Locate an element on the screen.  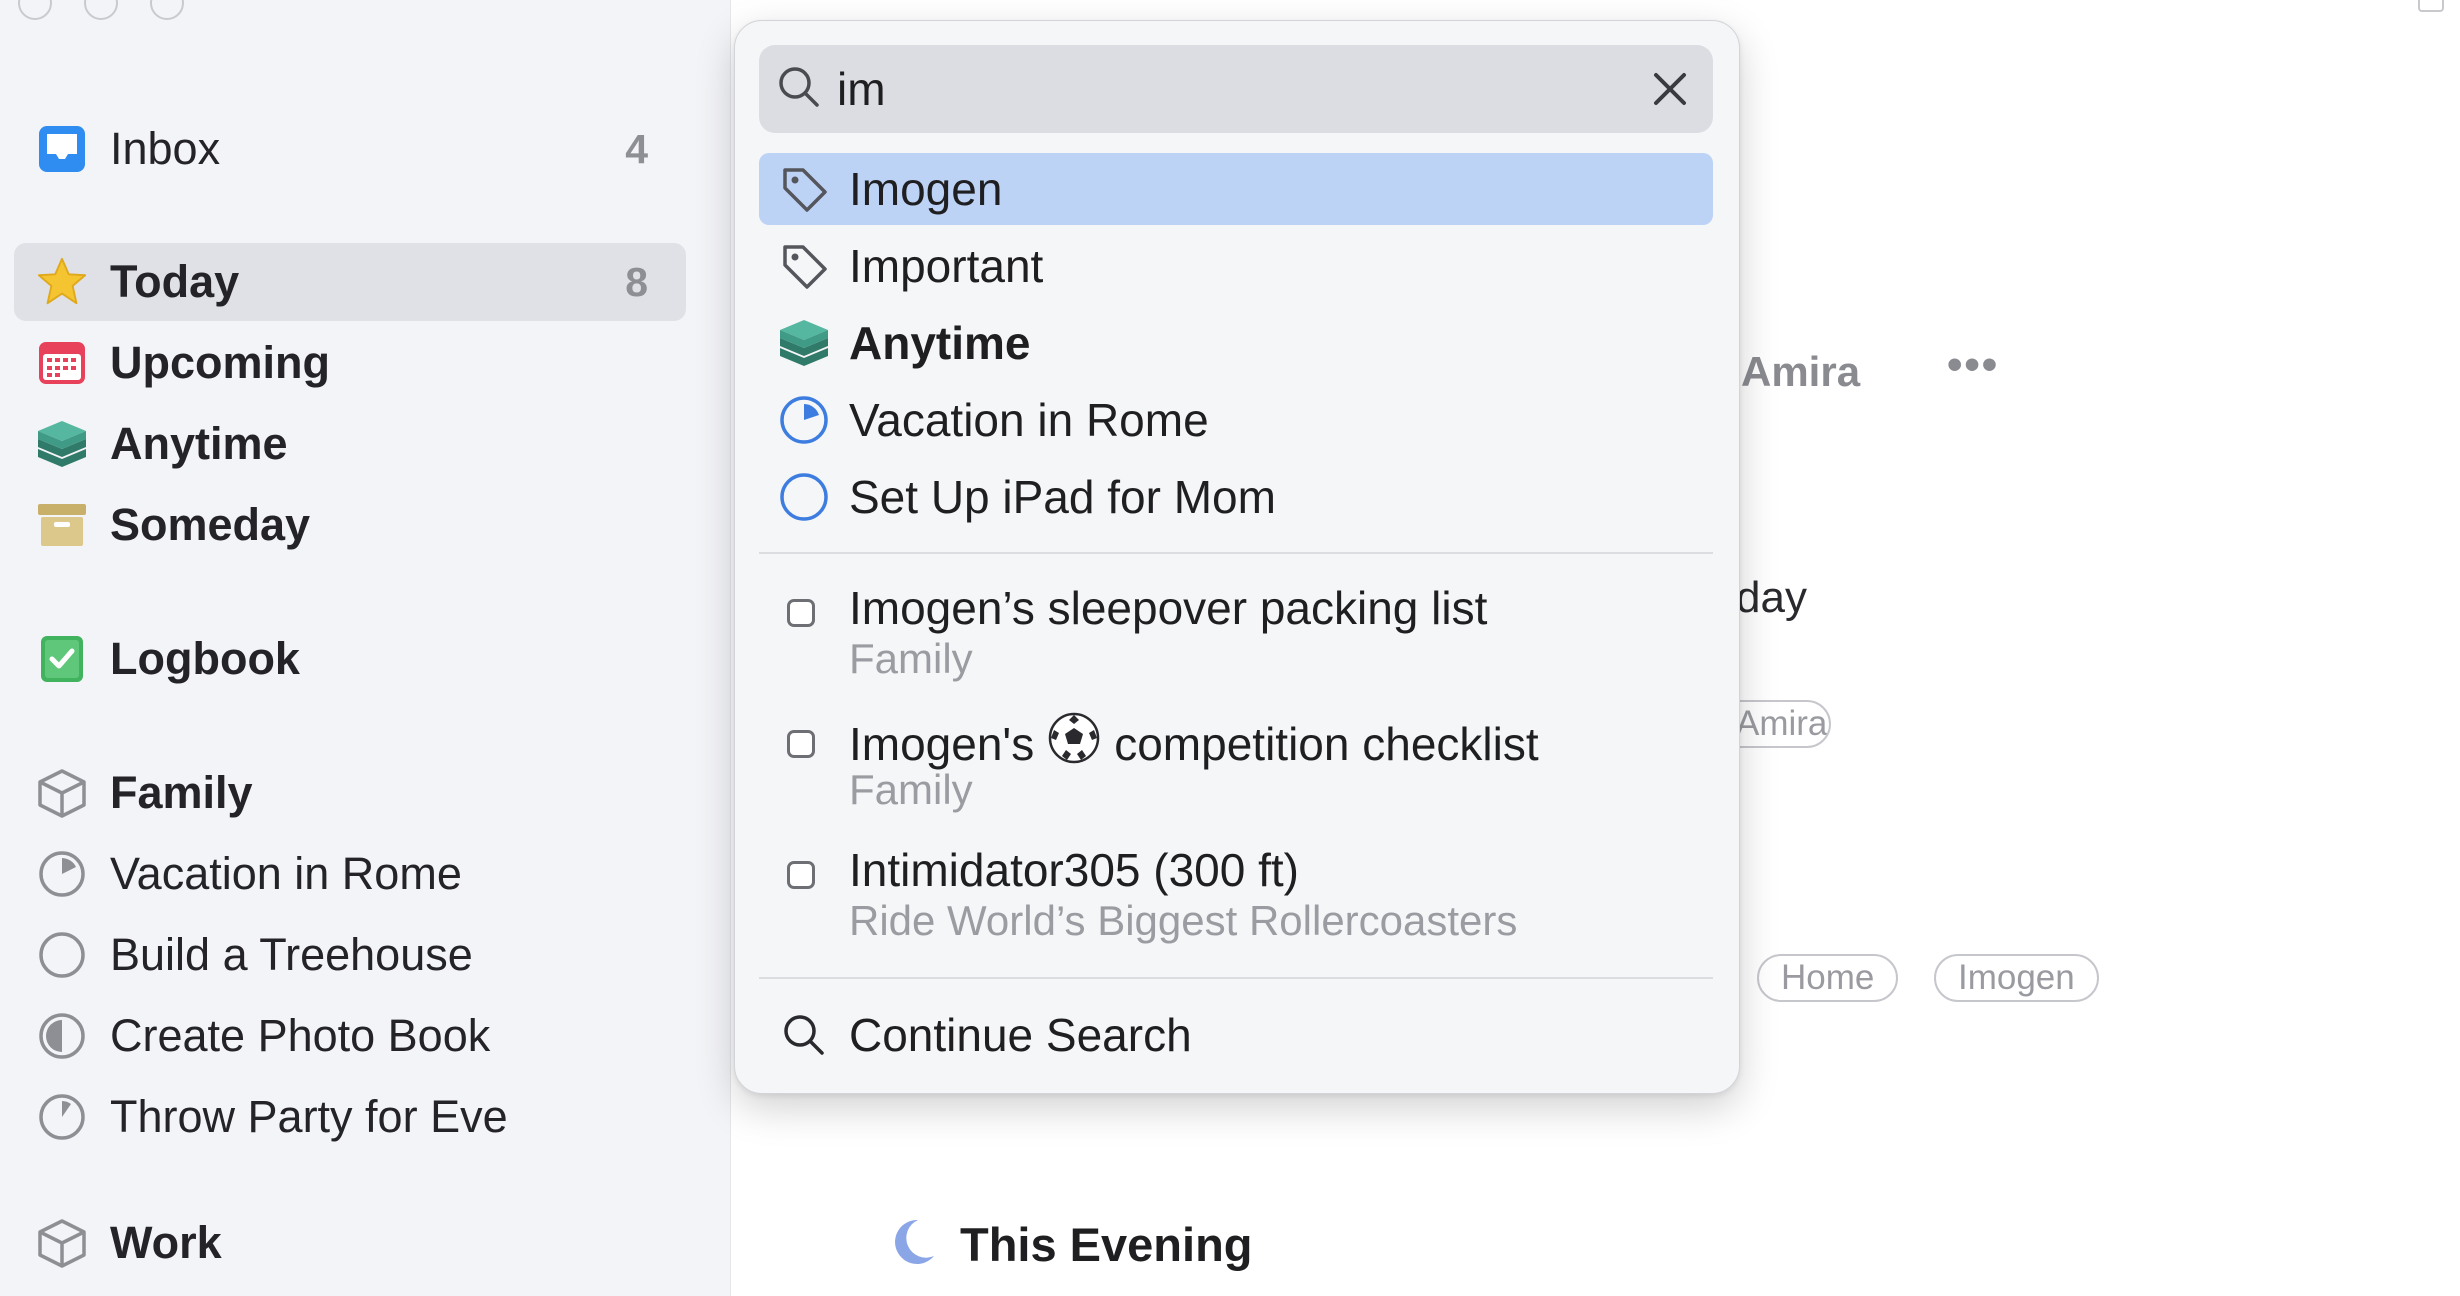
sidebar-item-label: Vacation in Rome is located at coordinates (286, 873).